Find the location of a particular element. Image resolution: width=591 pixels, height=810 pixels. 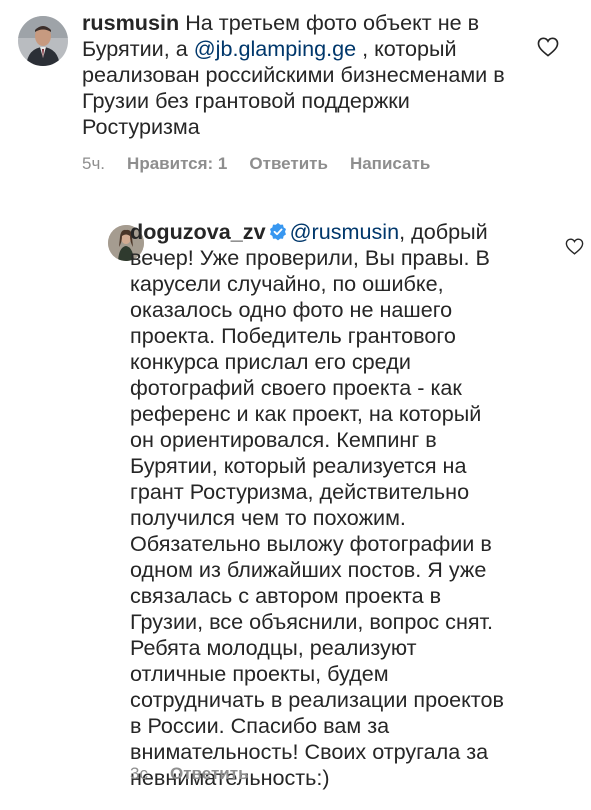

avatar-rusmusin is located at coordinates (43, 41).